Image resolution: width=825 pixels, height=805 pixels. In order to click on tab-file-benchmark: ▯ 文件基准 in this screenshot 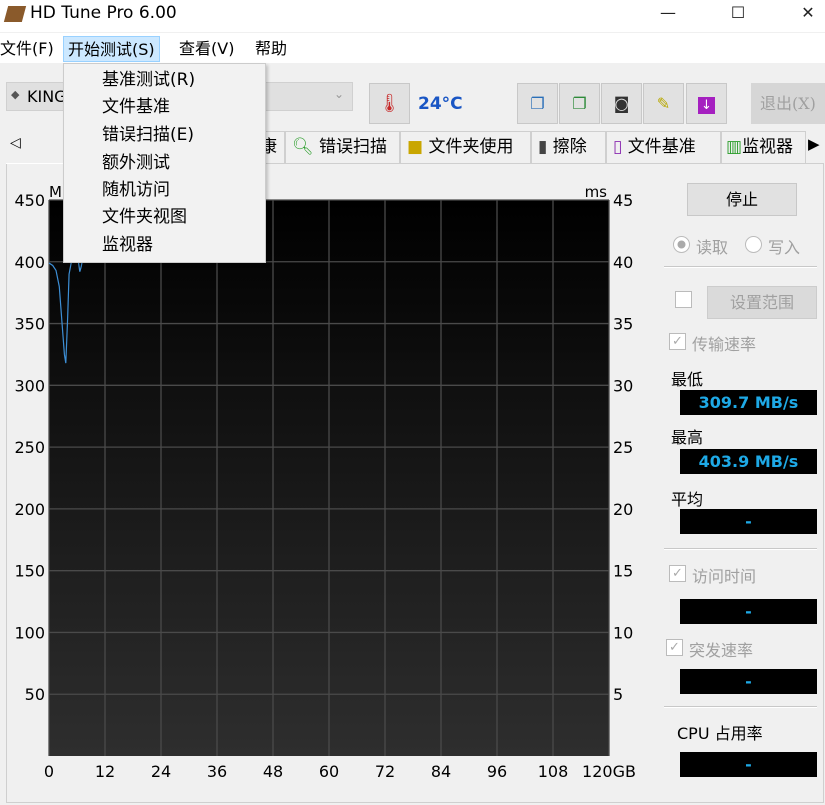, I will do `click(663, 147)`.